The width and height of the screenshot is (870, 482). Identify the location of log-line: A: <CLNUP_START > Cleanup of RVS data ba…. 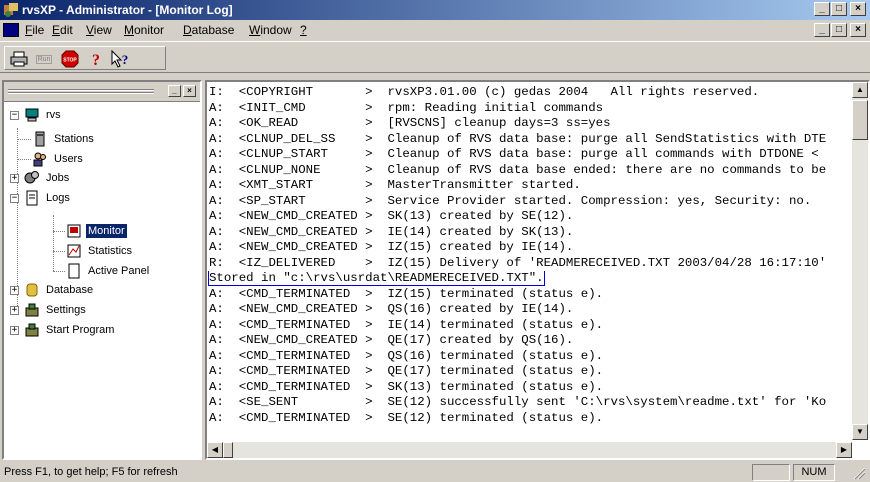
(529, 155).